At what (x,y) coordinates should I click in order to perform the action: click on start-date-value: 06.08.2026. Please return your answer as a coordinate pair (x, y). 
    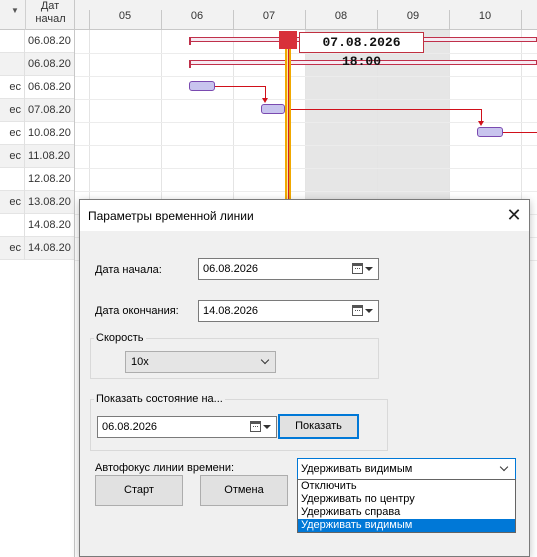
    Looking at the image, I should click on (231, 269).